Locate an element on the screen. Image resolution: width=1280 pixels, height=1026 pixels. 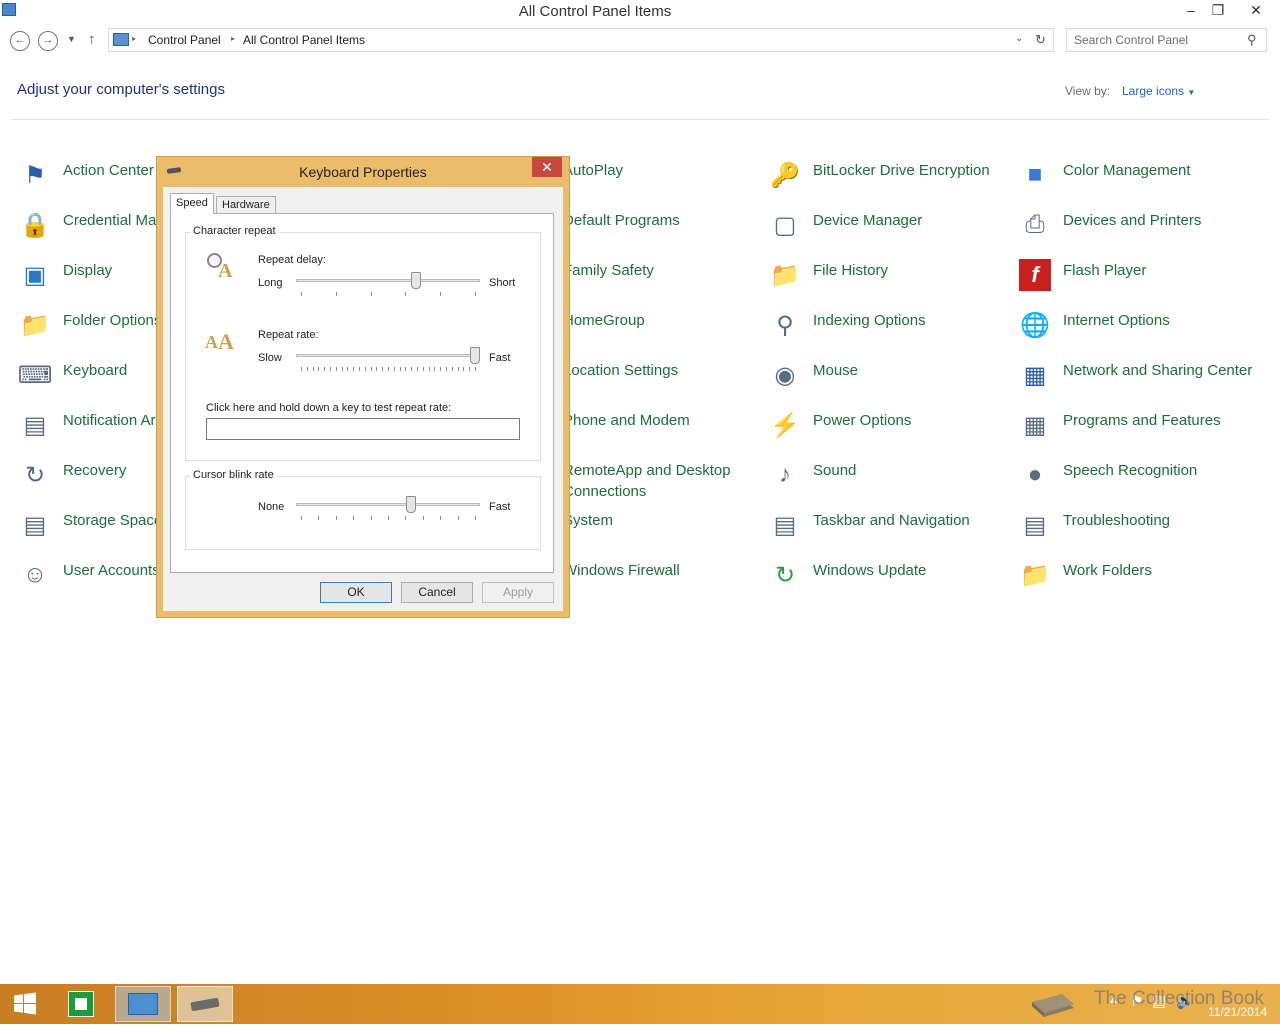
arrow-right-icon: → is located at coordinates (48, 40).